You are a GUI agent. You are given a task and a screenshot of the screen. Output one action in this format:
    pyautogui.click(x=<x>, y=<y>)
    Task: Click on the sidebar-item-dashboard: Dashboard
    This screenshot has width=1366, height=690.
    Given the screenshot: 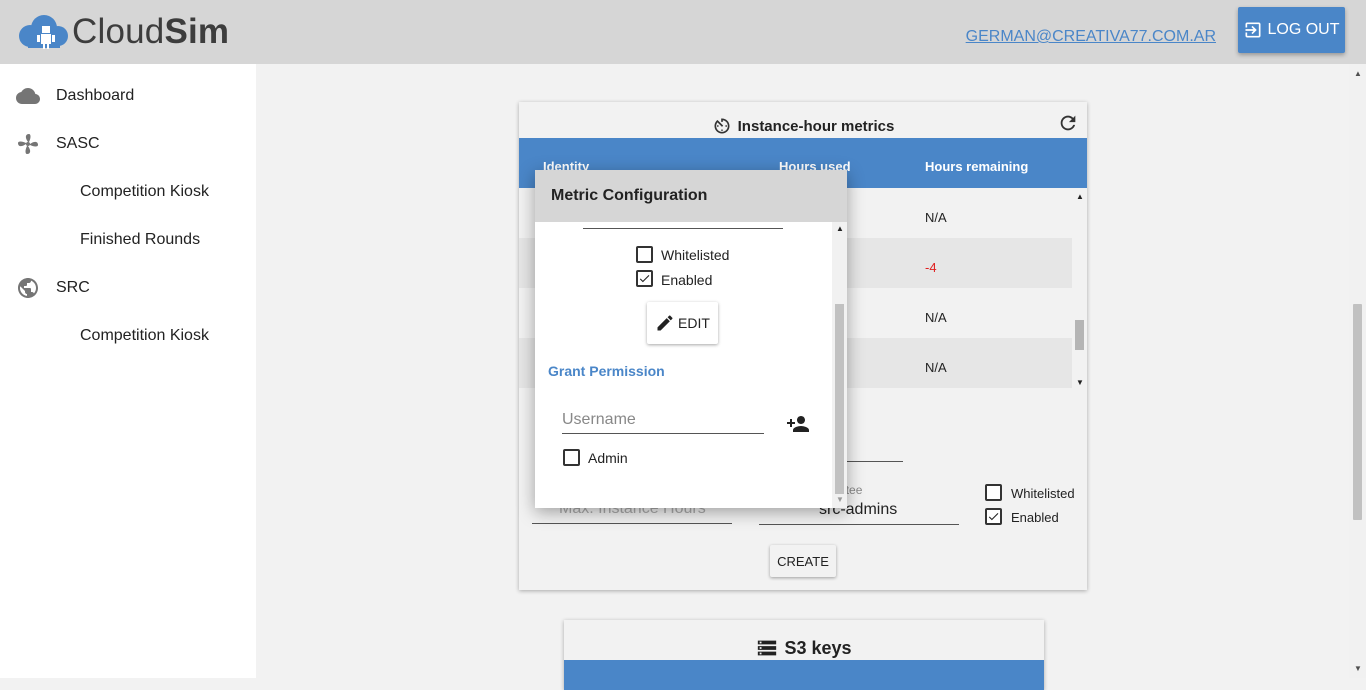 What is the action you would take?
    pyautogui.click(x=128, y=96)
    